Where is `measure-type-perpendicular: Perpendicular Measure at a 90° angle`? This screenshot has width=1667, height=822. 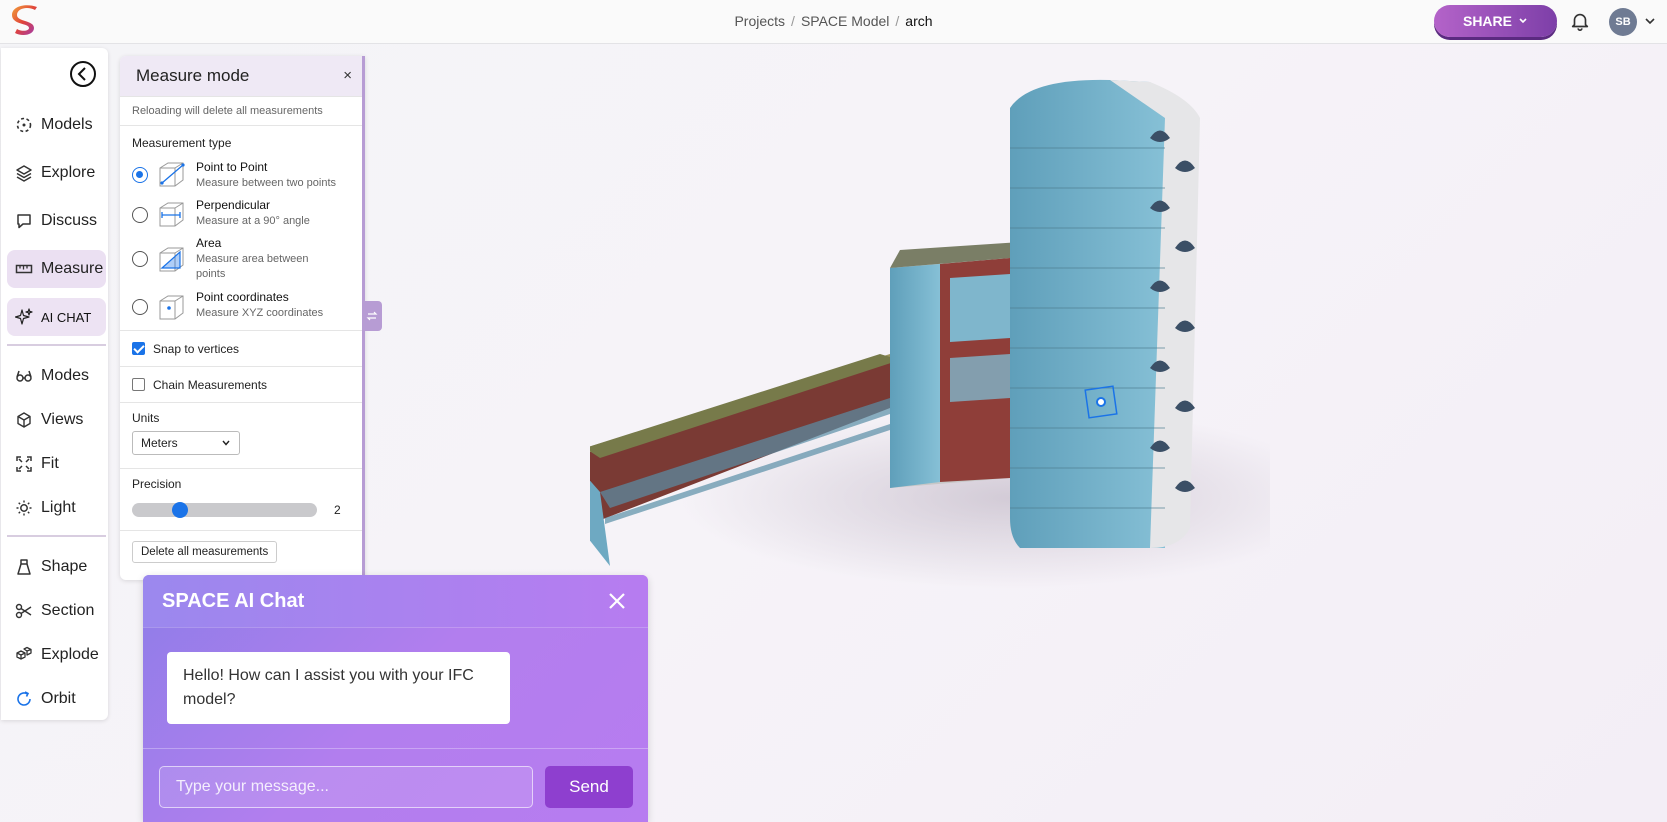 measure-type-perpendicular: Perpendicular Measure at a 90° angle is located at coordinates (241, 216).